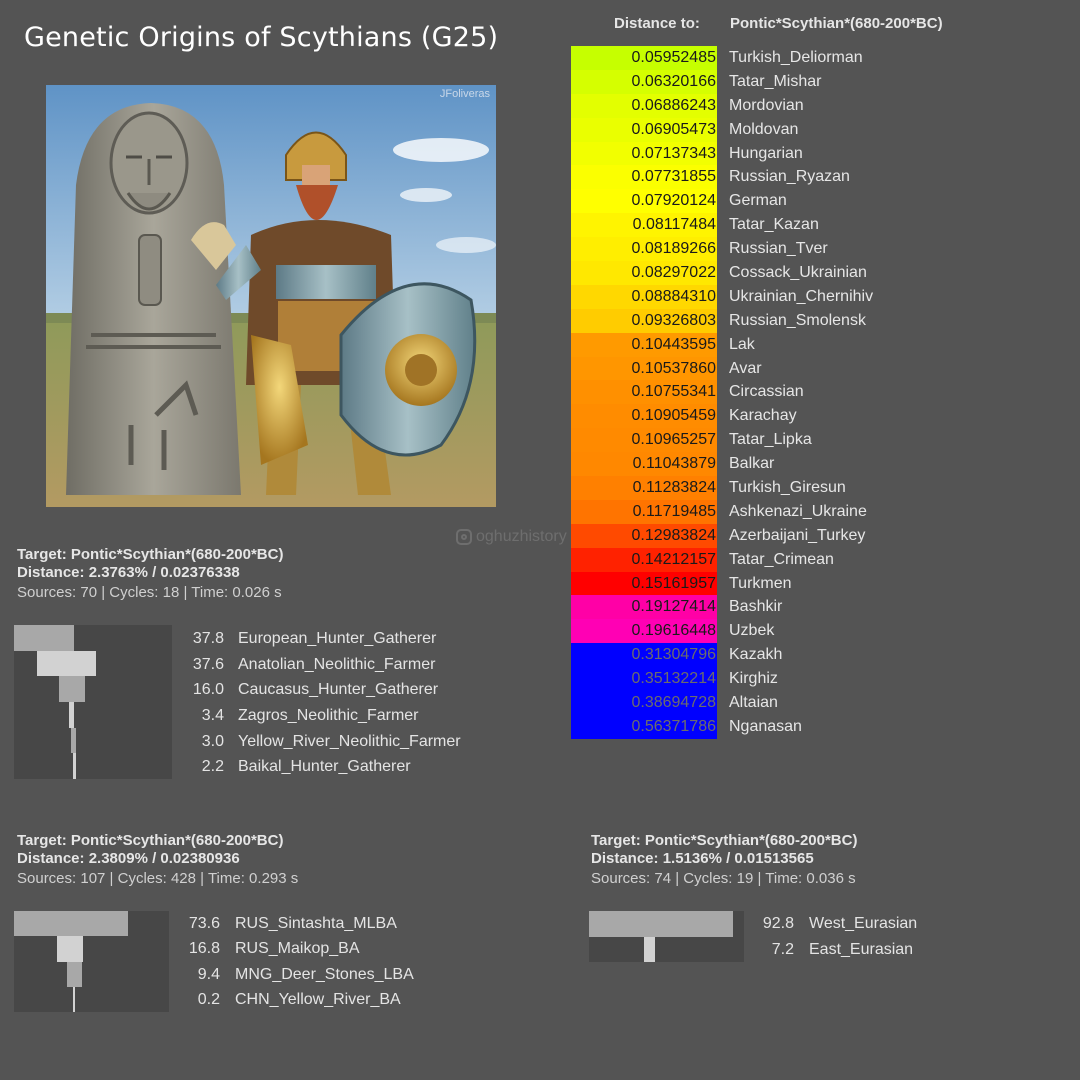 The height and width of the screenshot is (1080, 1080). I want to click on component-row: 37.8 European_Hunter_Gatherer, so click(304, 639).